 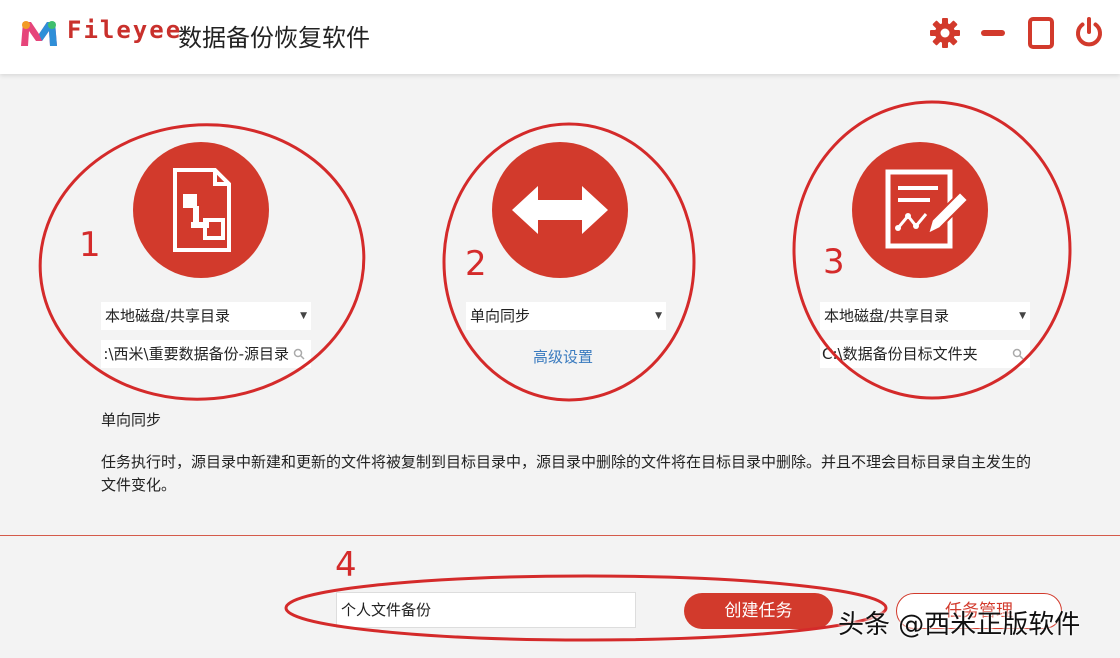 What do you see at coordinates (560, 535) in the screenshot?
I see `footer-divider` at bounding box center [560, 535].